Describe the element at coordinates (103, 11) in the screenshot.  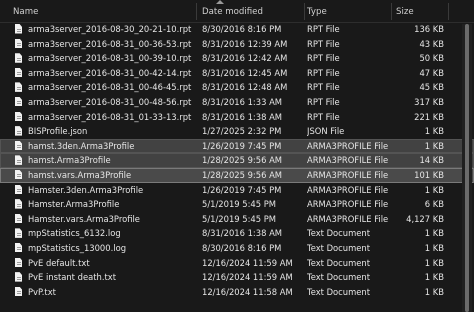
I see `column-header-name: Name` at that location.